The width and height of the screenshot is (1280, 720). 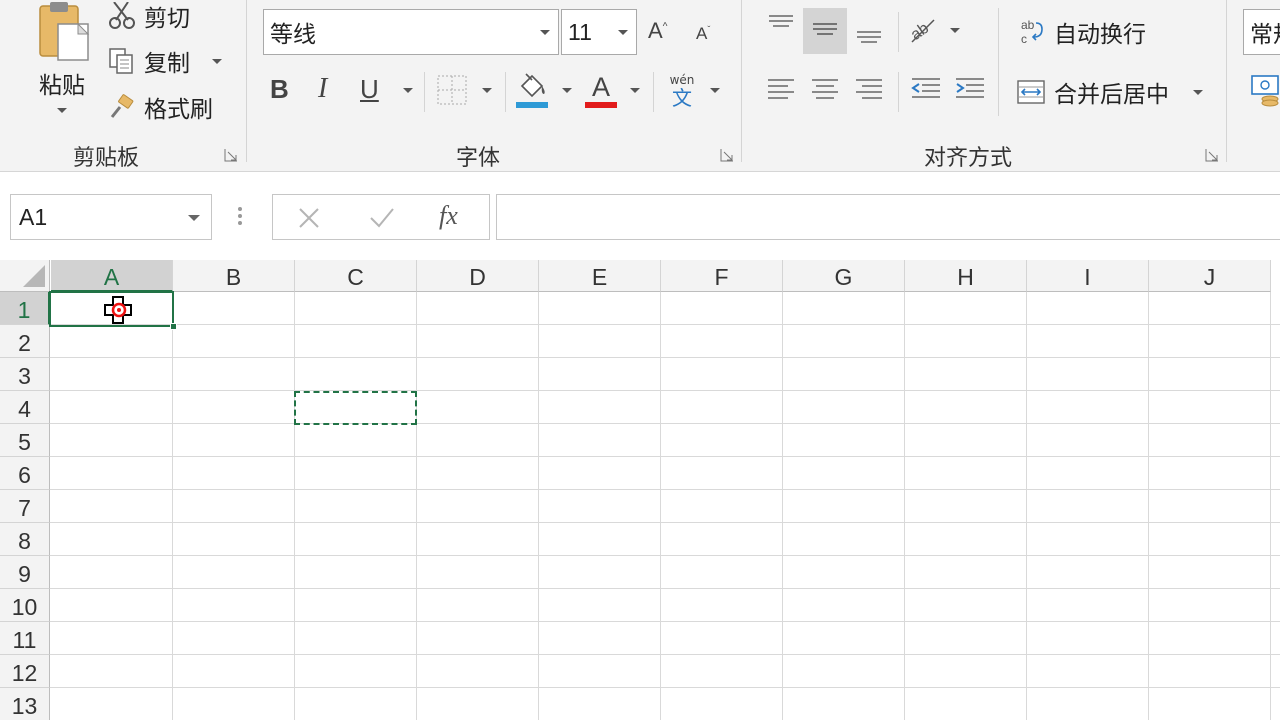 What do you see at coordinates (888, 217) in the screenshot?
I see `formula-input` at bounding box center [888, 217].